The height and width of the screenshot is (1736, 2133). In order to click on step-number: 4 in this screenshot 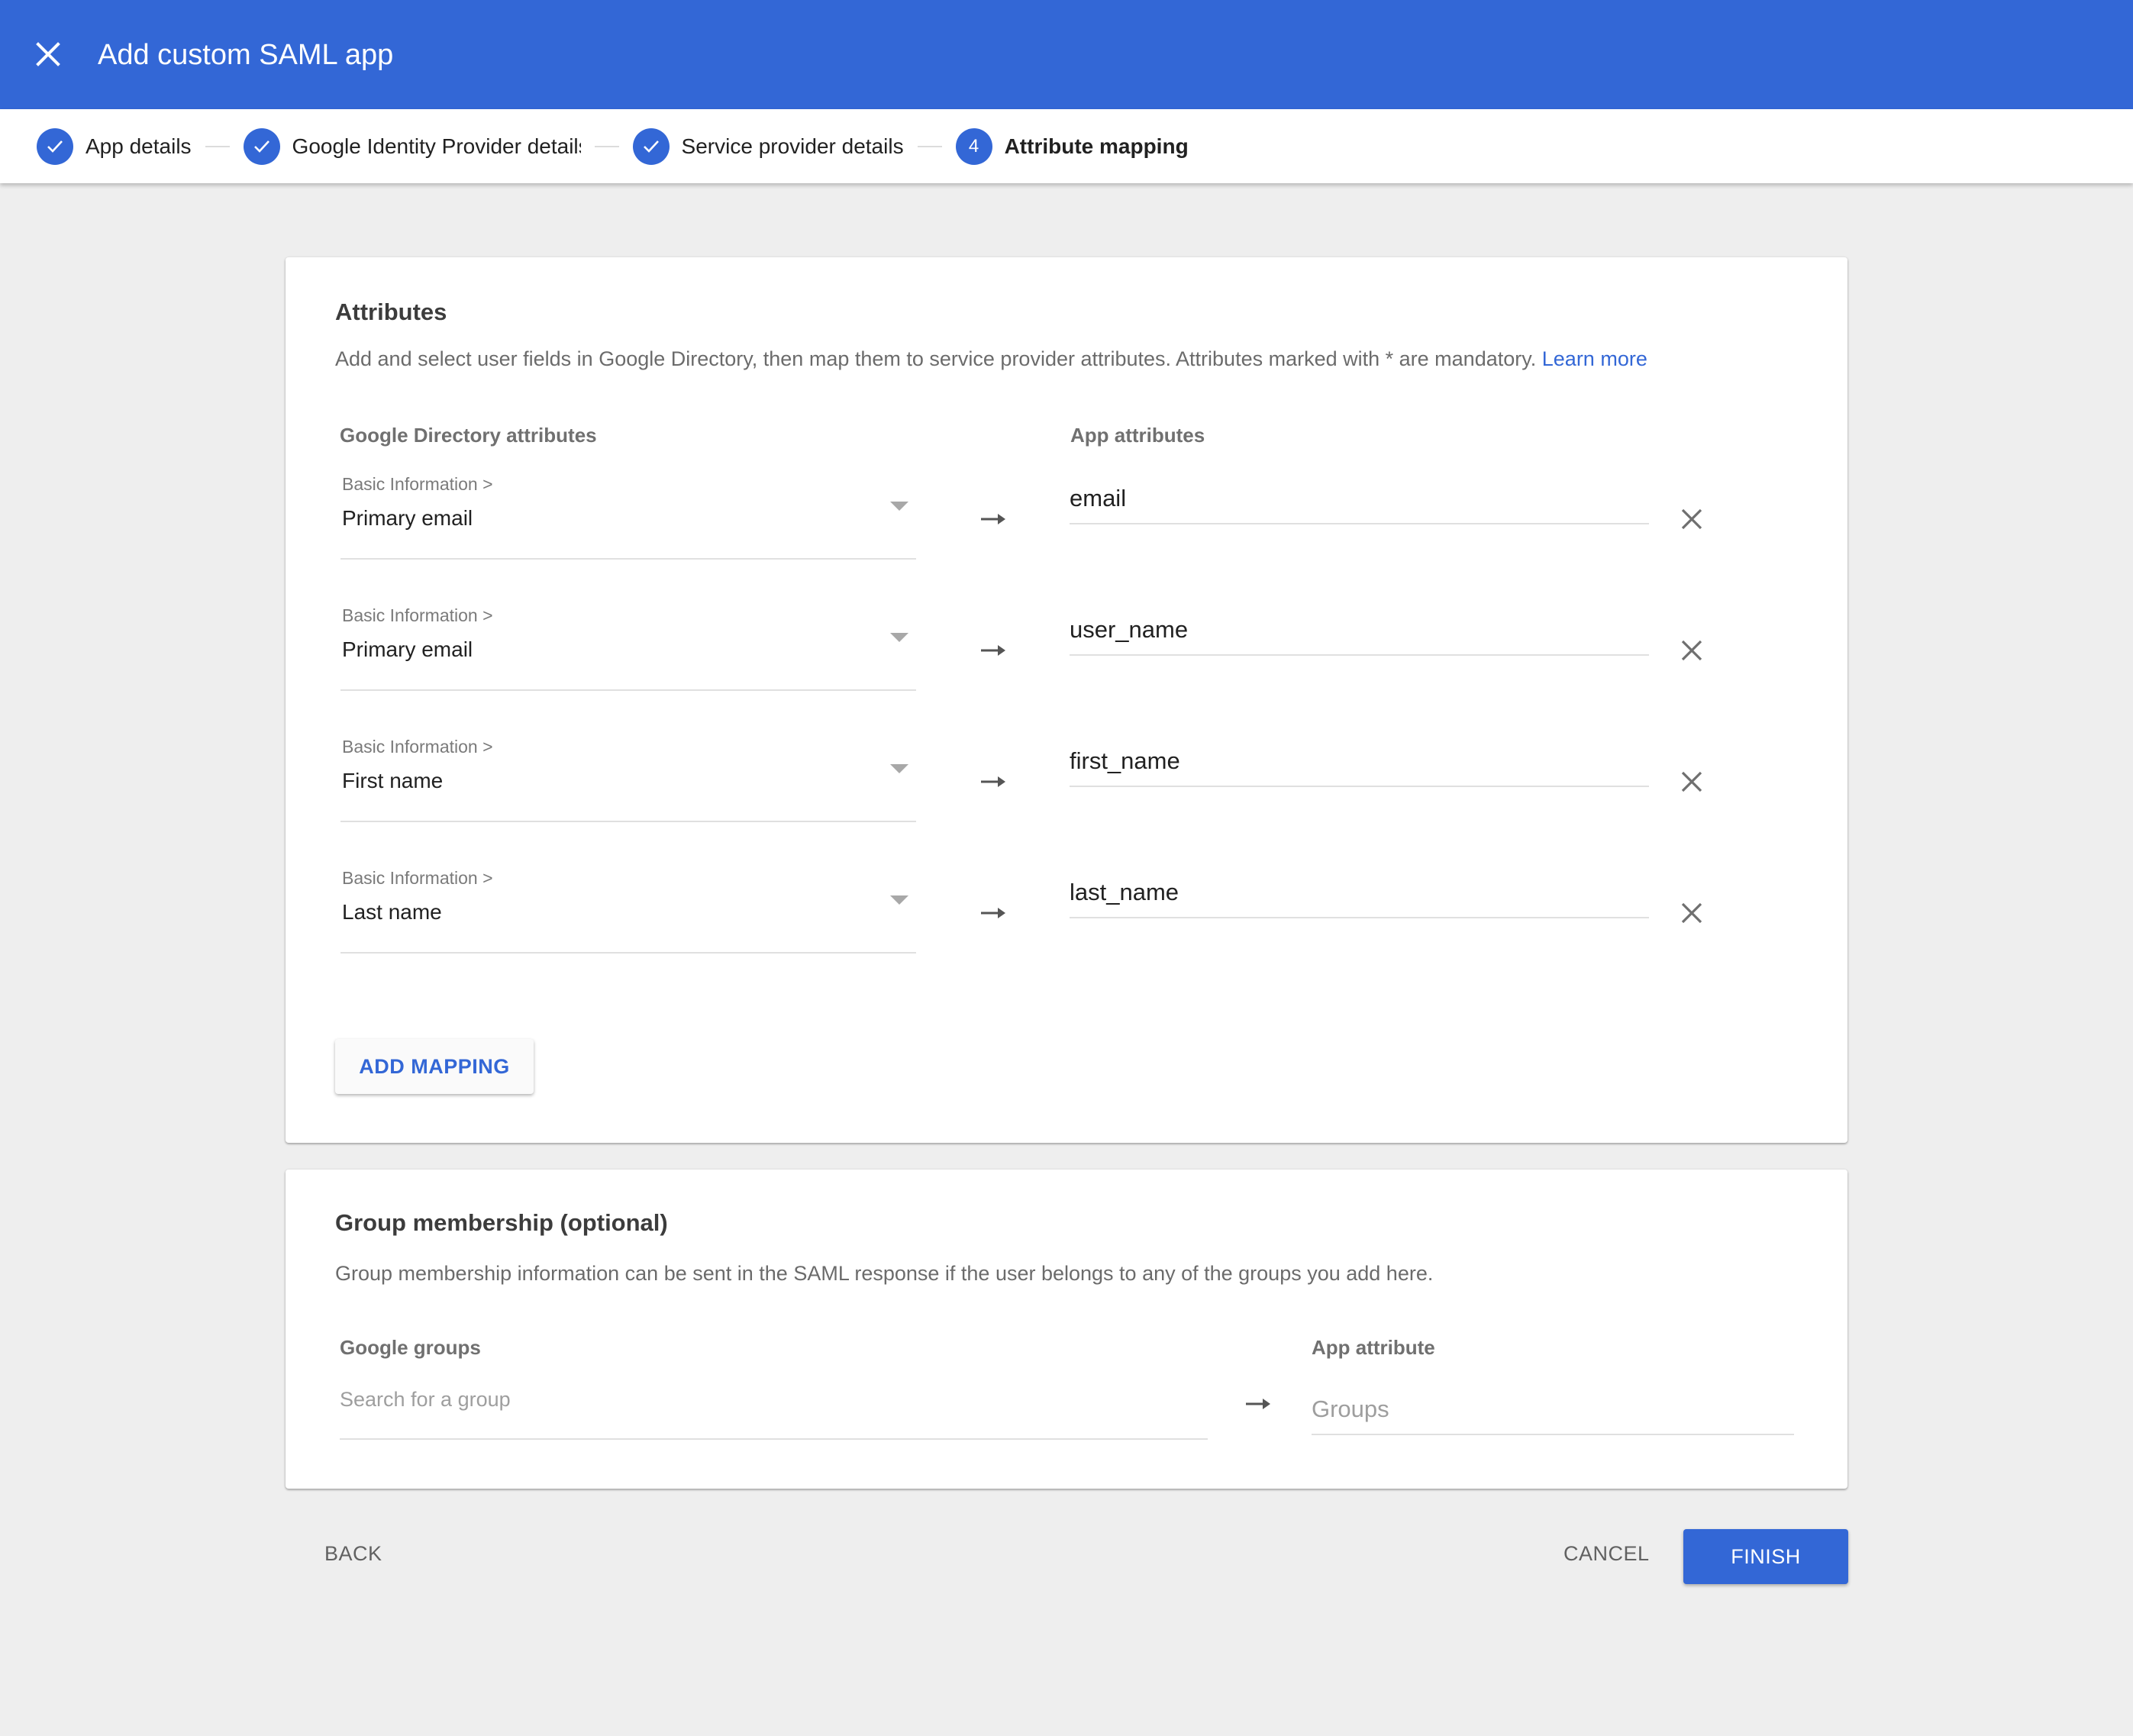, I will do `click(974, 146)`.